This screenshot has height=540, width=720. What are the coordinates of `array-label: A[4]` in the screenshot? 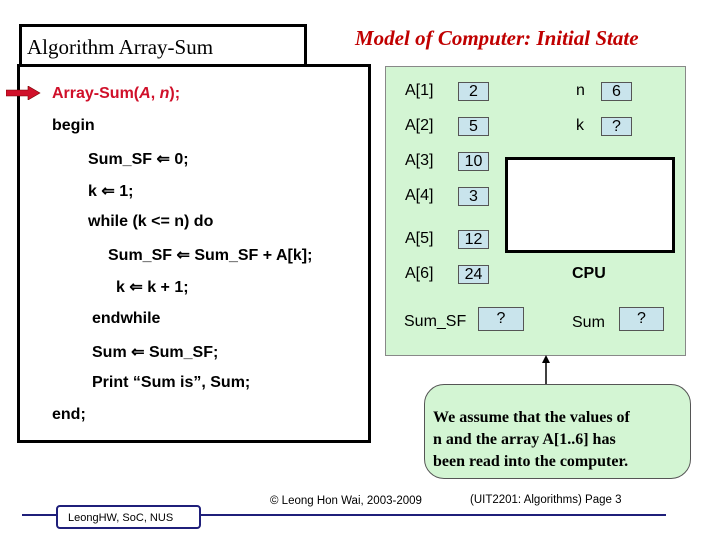 It's located at (419, 195).